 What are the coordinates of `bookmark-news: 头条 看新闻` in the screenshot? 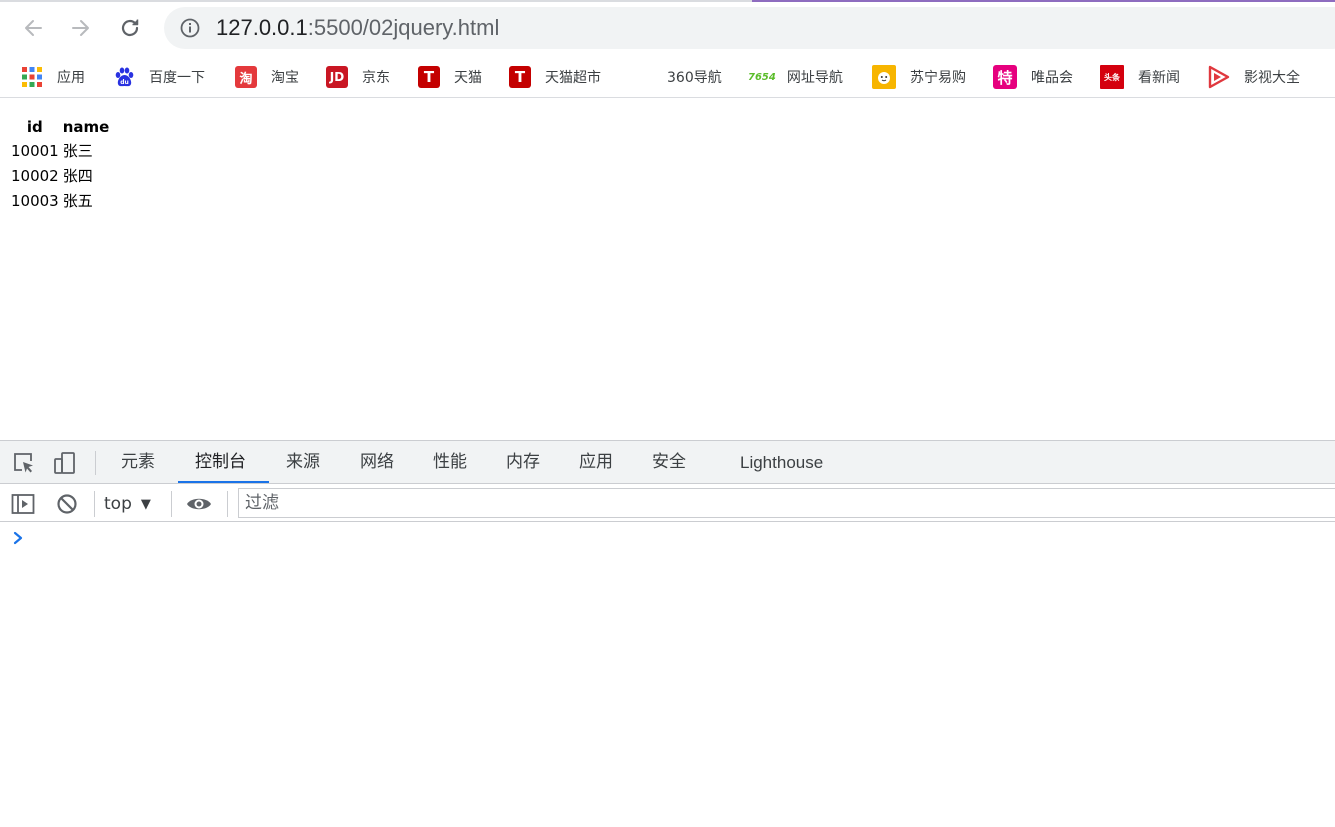 It's located at (1140, 77).